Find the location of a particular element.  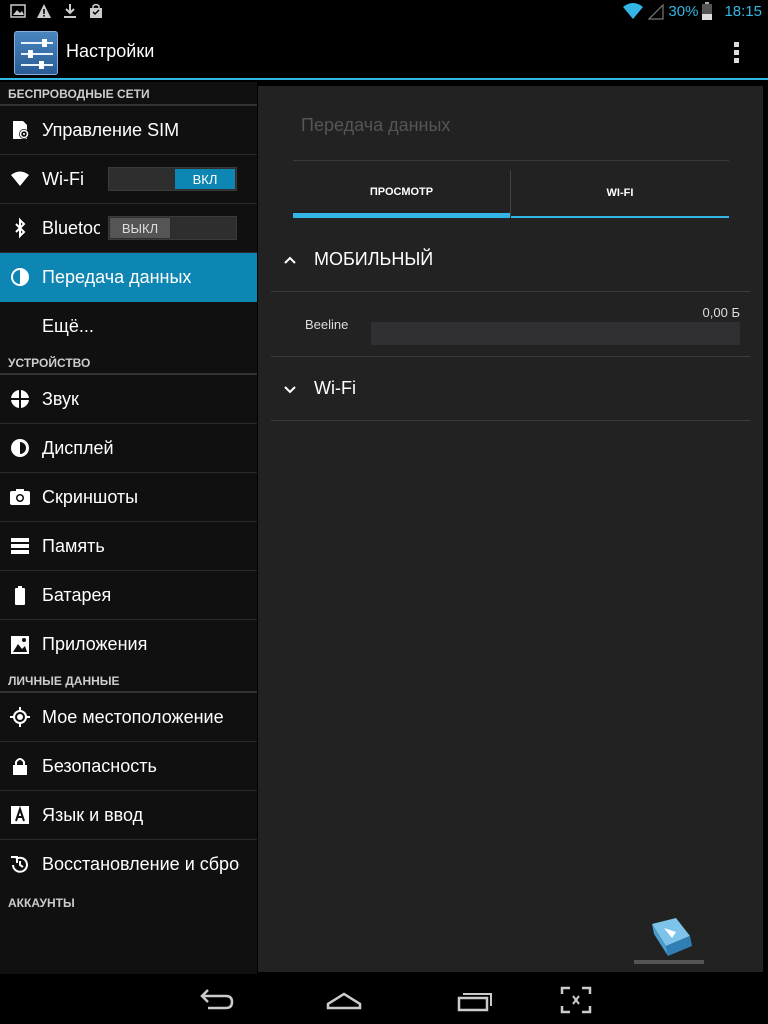

sidebar-item-bluetooth: Bluetooth ВЫКЛ is located at coordinates (128, 228).